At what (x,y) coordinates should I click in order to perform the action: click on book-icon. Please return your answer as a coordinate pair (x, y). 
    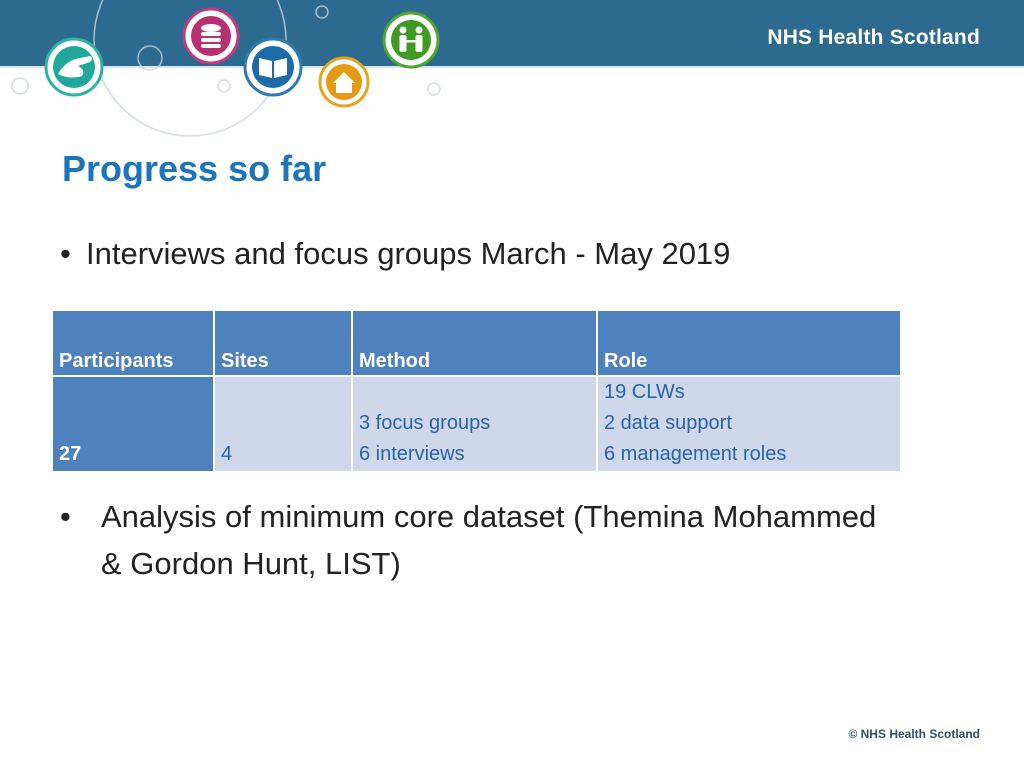
    Looking at the image, I should click on (273, 67).